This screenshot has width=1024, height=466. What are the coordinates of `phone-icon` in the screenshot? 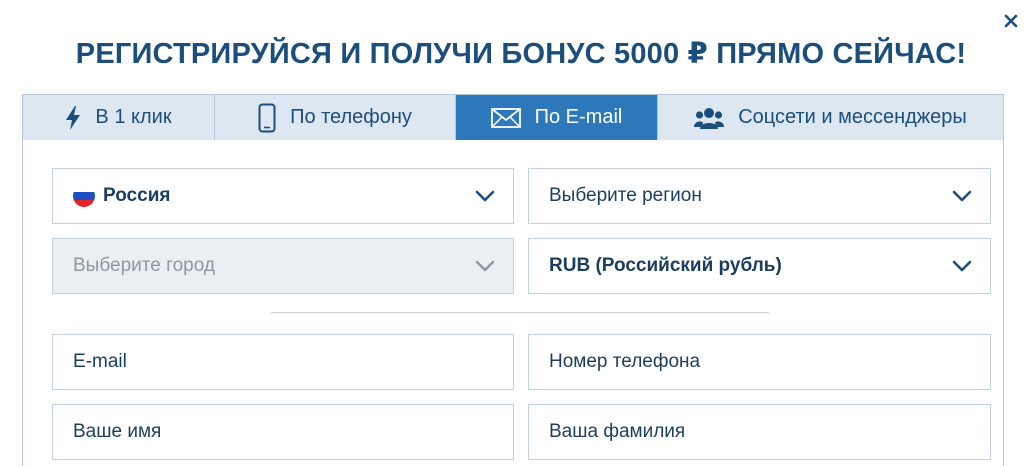 It's located at (267, 118).